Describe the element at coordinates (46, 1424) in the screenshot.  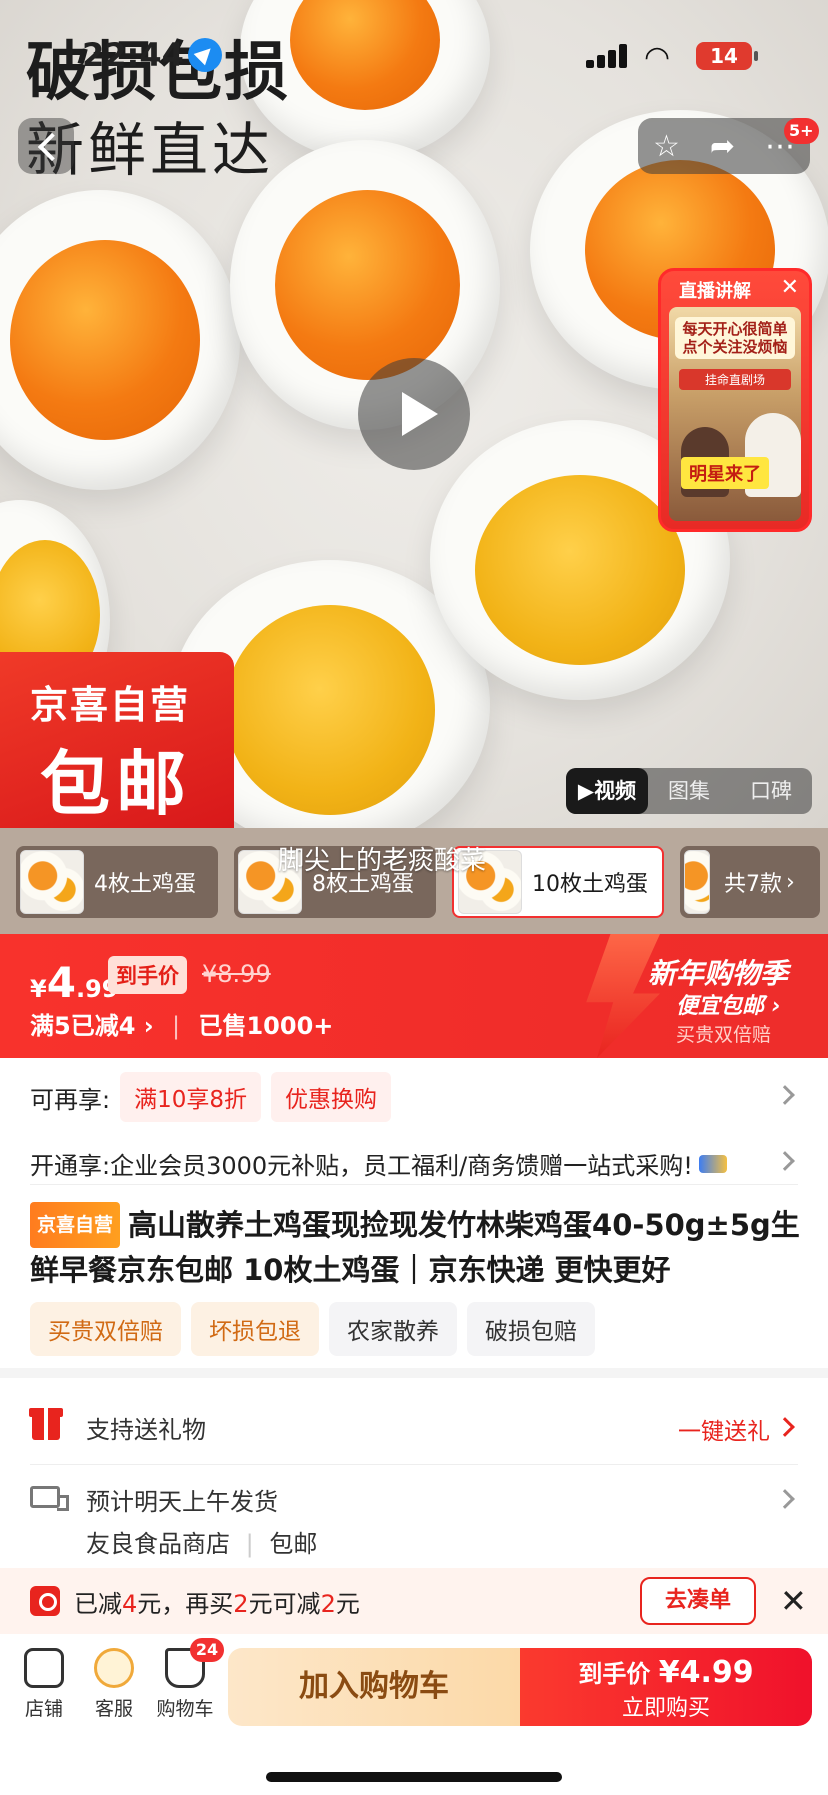
I see `gift-icon` at that location.